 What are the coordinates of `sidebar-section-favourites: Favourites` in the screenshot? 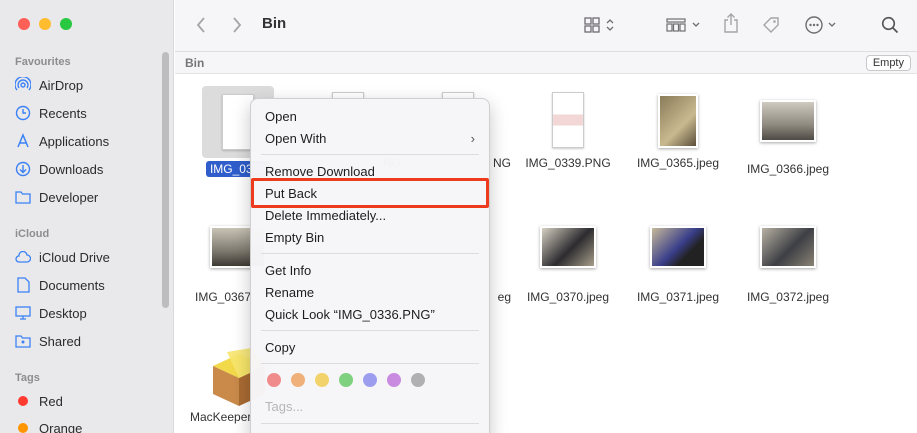 It's located at (43, 62).